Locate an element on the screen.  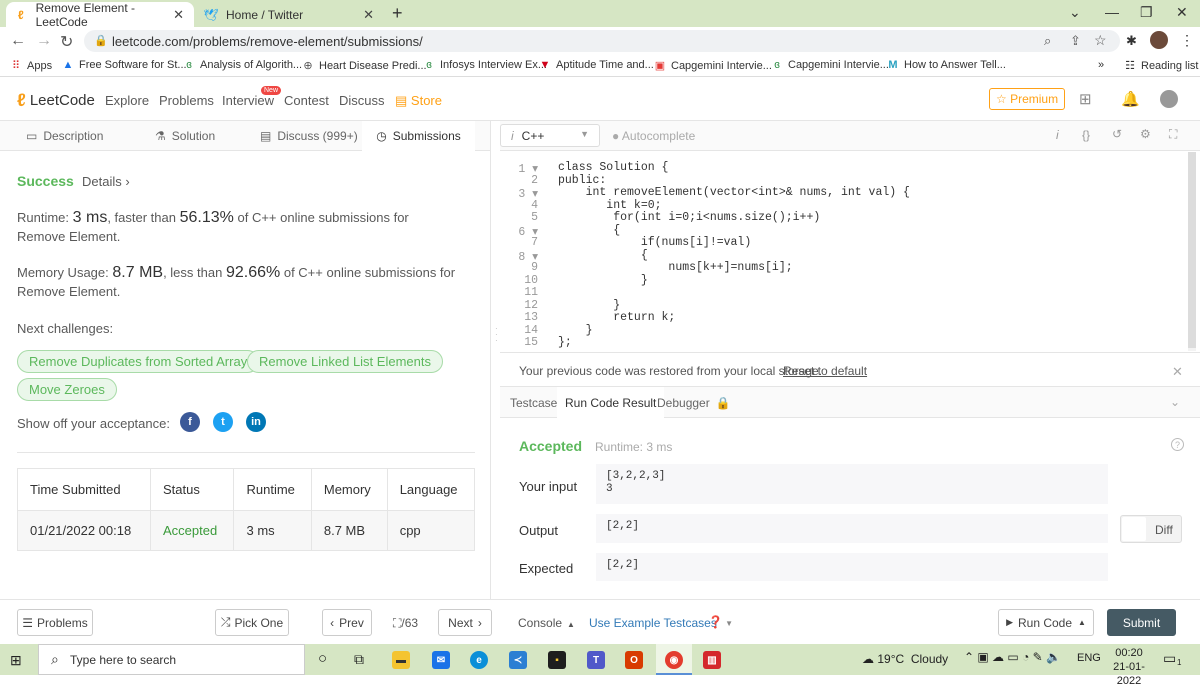
linkedin-icon: in is located at coordinates (256, 422).